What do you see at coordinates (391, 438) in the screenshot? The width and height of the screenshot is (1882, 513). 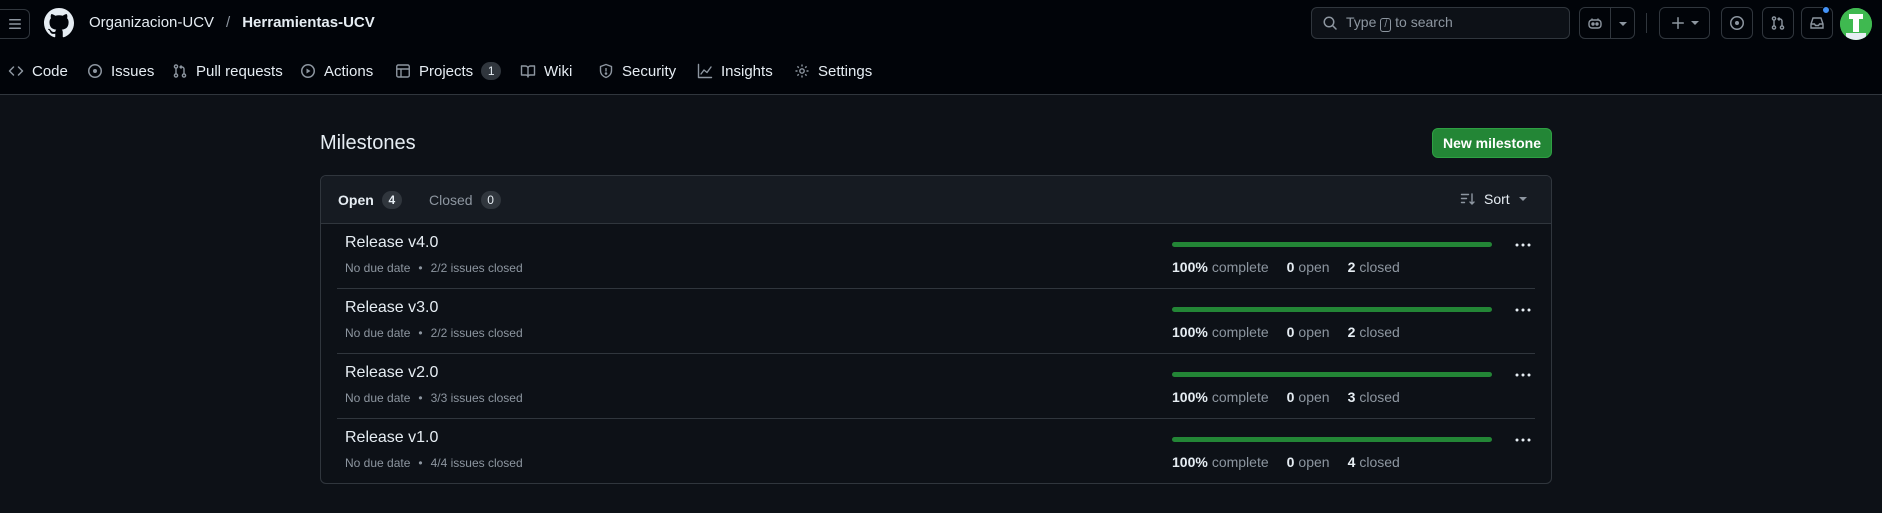 I see `milestone-title: Release v1.0` at bounding box center [391, 438].